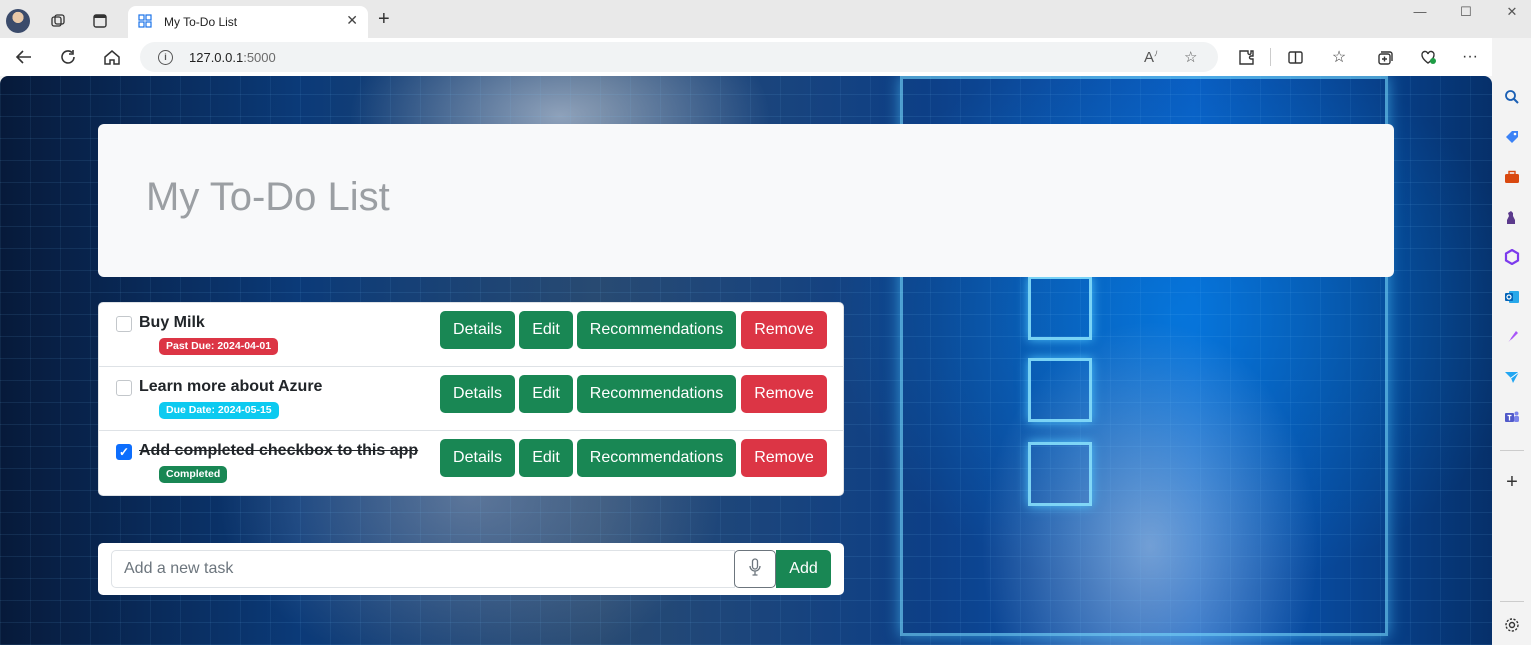  I want to click on tab-close-icon: ✕, so click(352, 20).